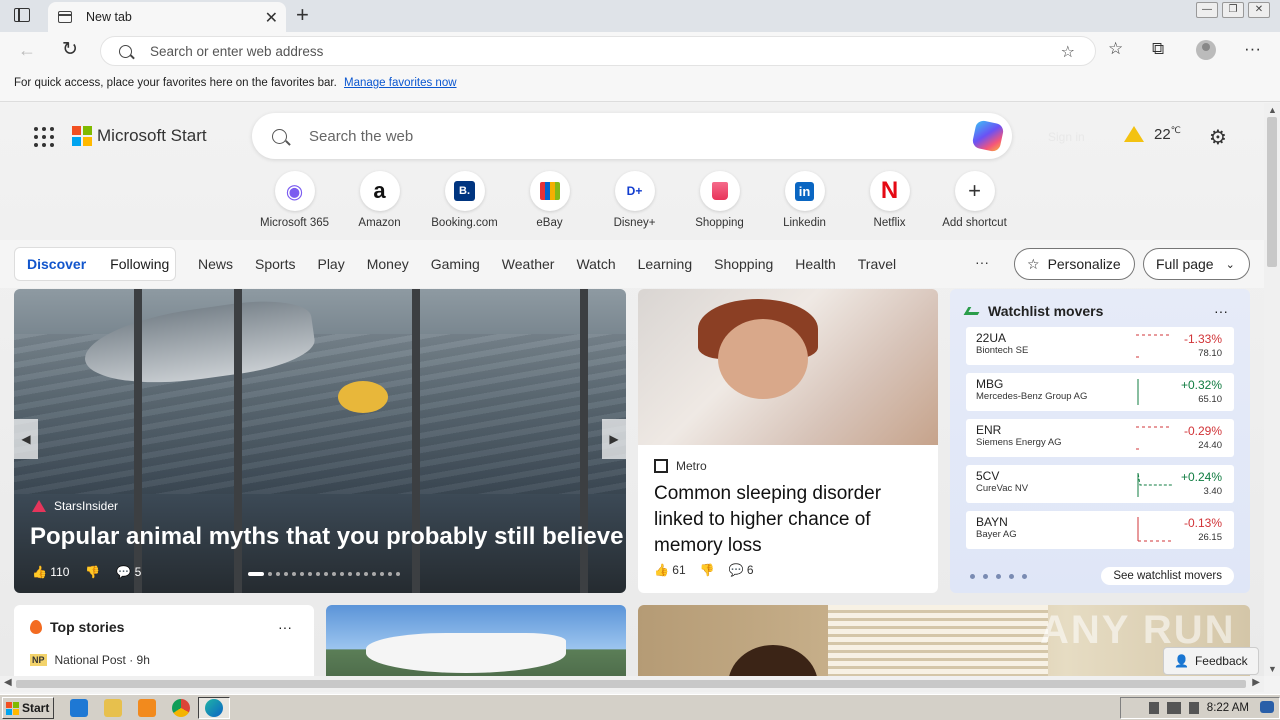 This screenshot has height=720, width=1280. Describe the element at coordinates (640, 16) in the screenshot. I see `browser-titlebar: New tab ✕ + — ❐ ✕` at that location.